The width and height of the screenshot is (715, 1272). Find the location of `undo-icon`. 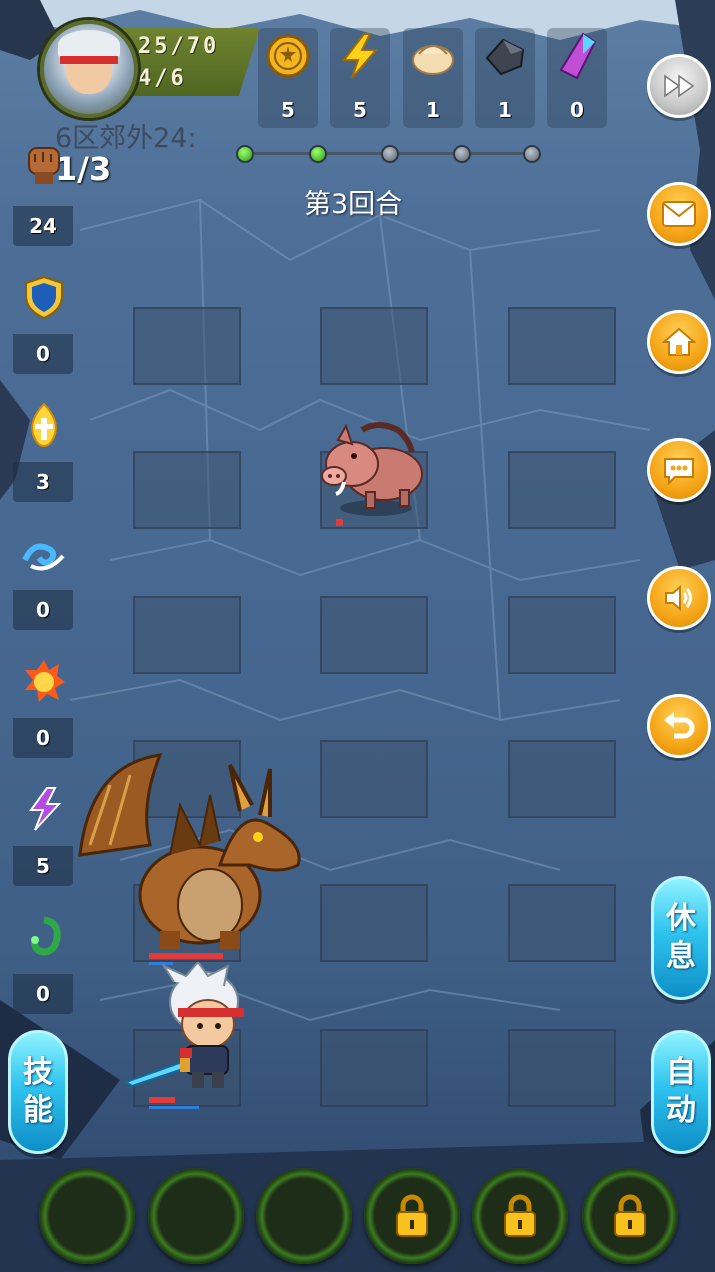

undo-icon is located at coordinates (679, 725).